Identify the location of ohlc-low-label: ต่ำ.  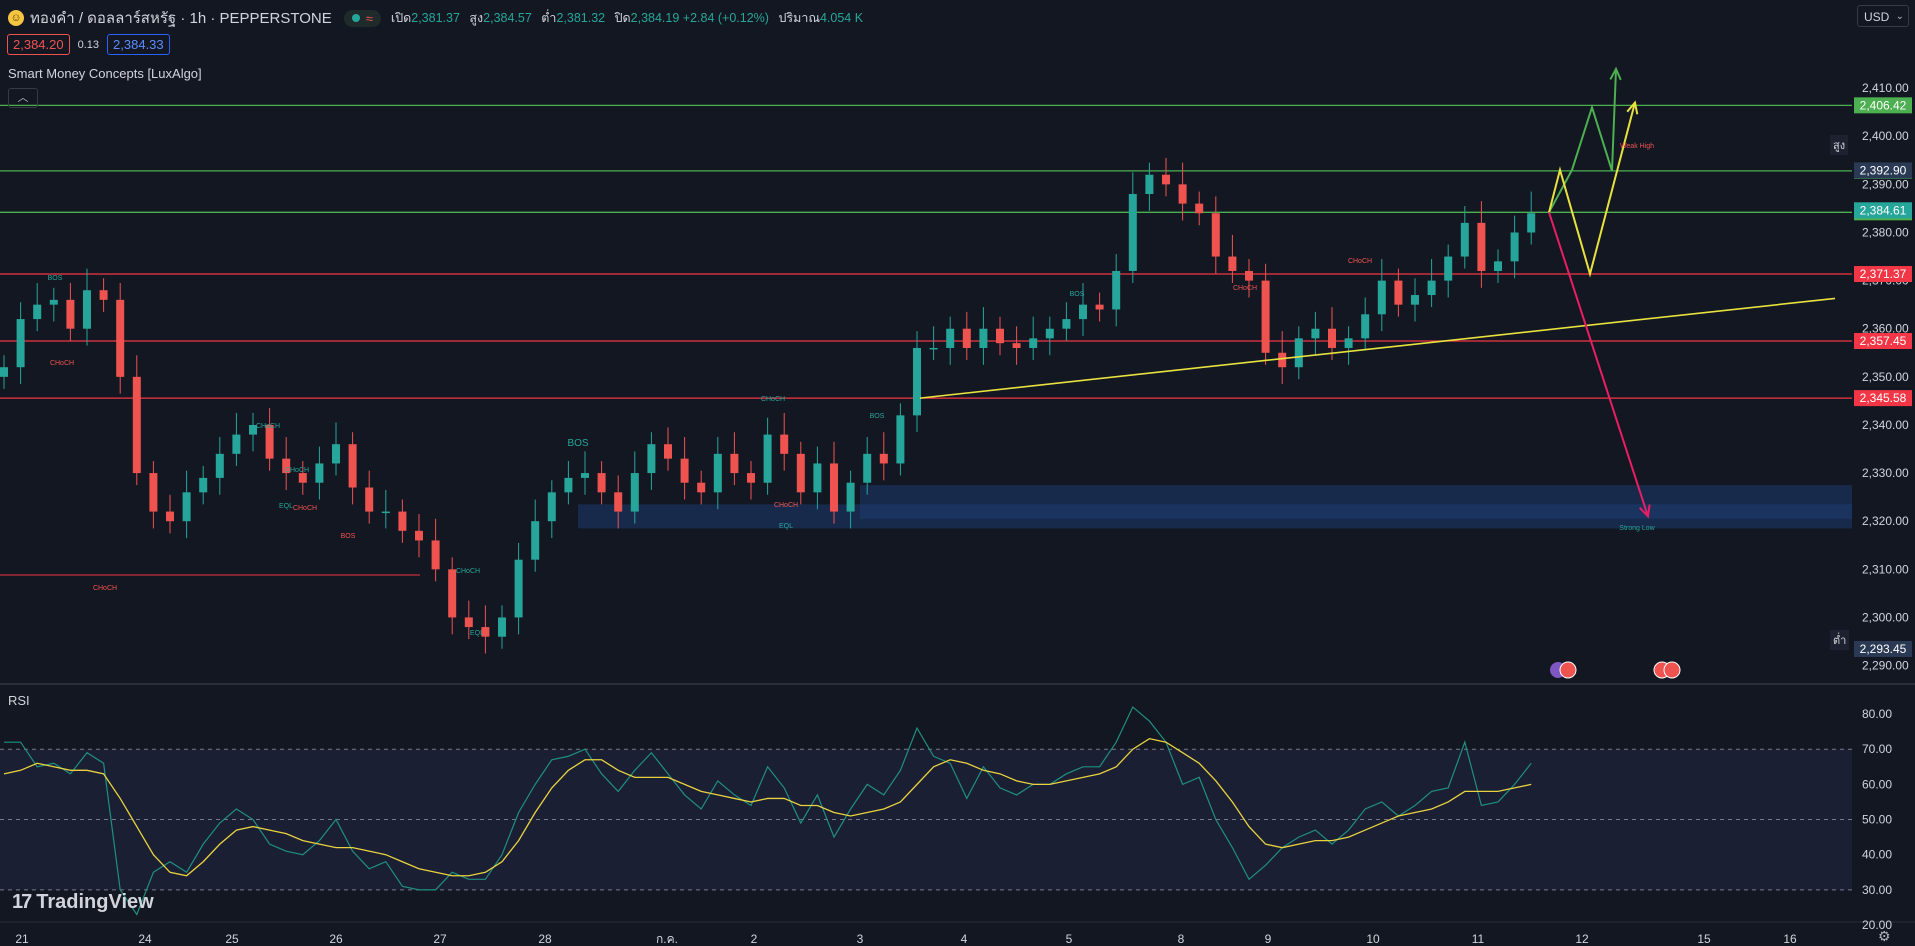
(549, 18).